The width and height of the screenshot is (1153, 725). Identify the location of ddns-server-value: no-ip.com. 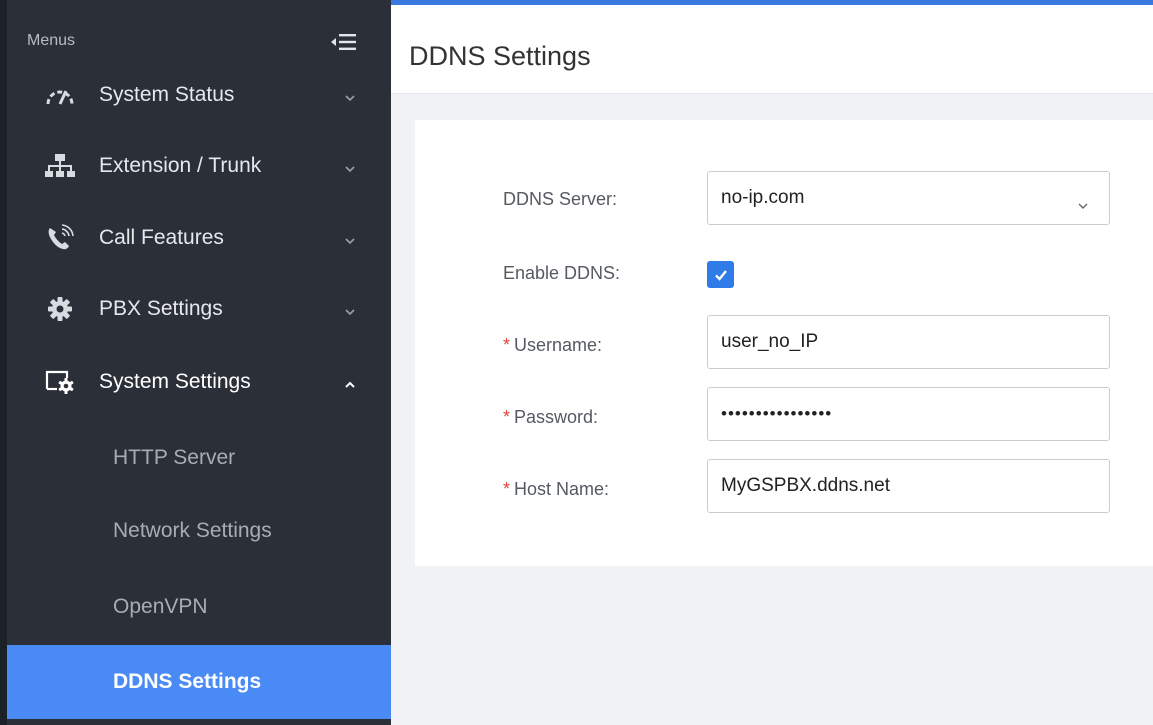
(763, 197).